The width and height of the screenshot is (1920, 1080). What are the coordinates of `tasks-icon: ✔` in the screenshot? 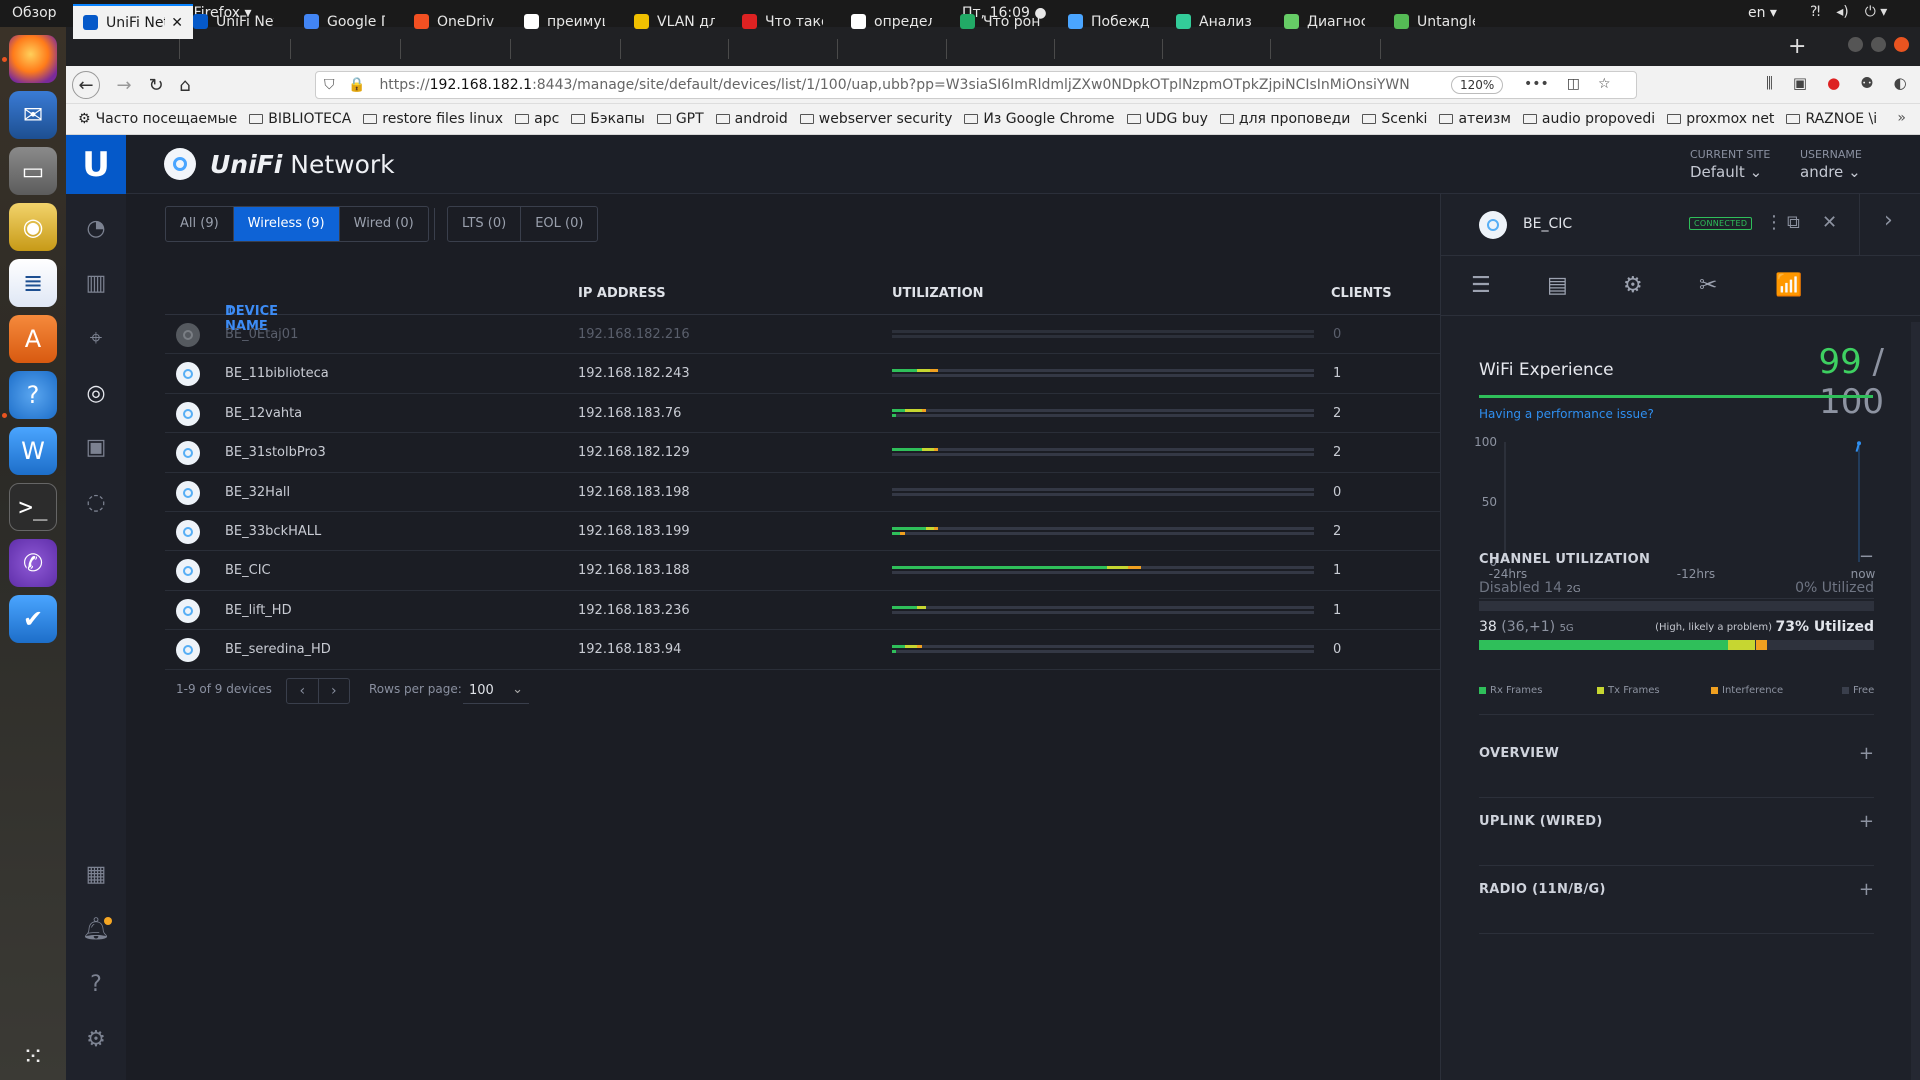 It's located at (33, 619).